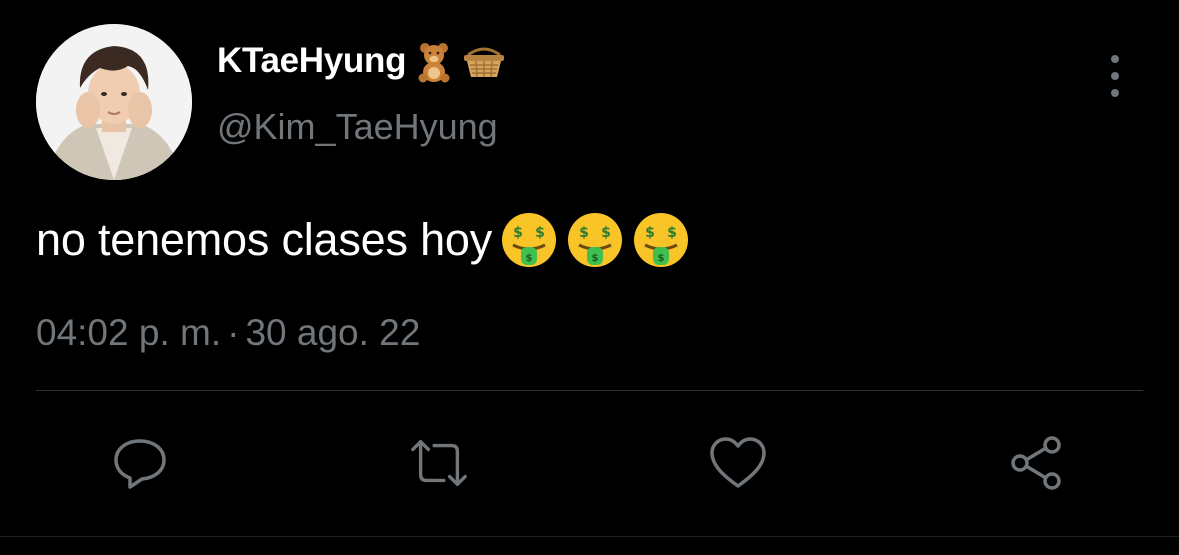 The image size is (1179, 555). What do you see at coordinates (264, 239) in the screenshot?
I see `tweet-text: no tenemos clases hoy` at bounding box center [264, 239].